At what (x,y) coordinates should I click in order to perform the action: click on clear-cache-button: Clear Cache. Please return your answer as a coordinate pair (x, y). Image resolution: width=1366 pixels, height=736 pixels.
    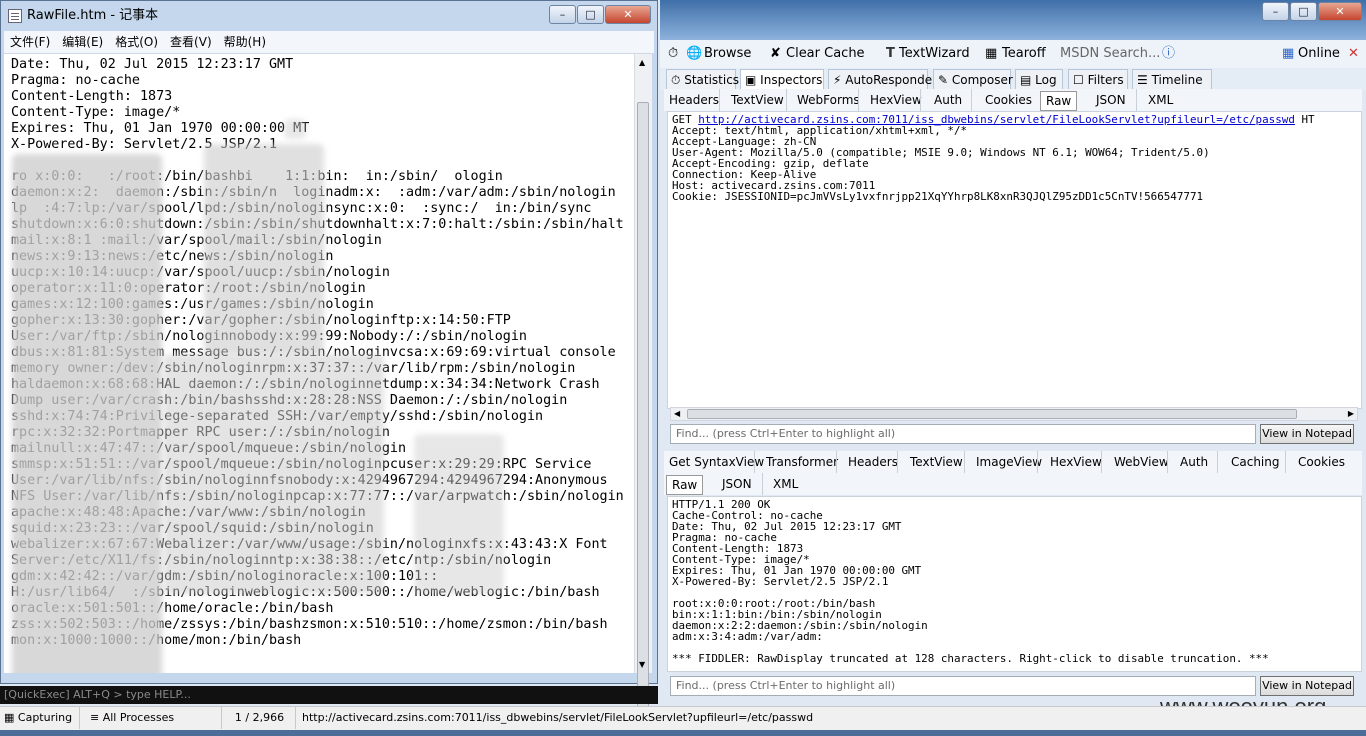
    Looking at the image, I should click on (825, 54).